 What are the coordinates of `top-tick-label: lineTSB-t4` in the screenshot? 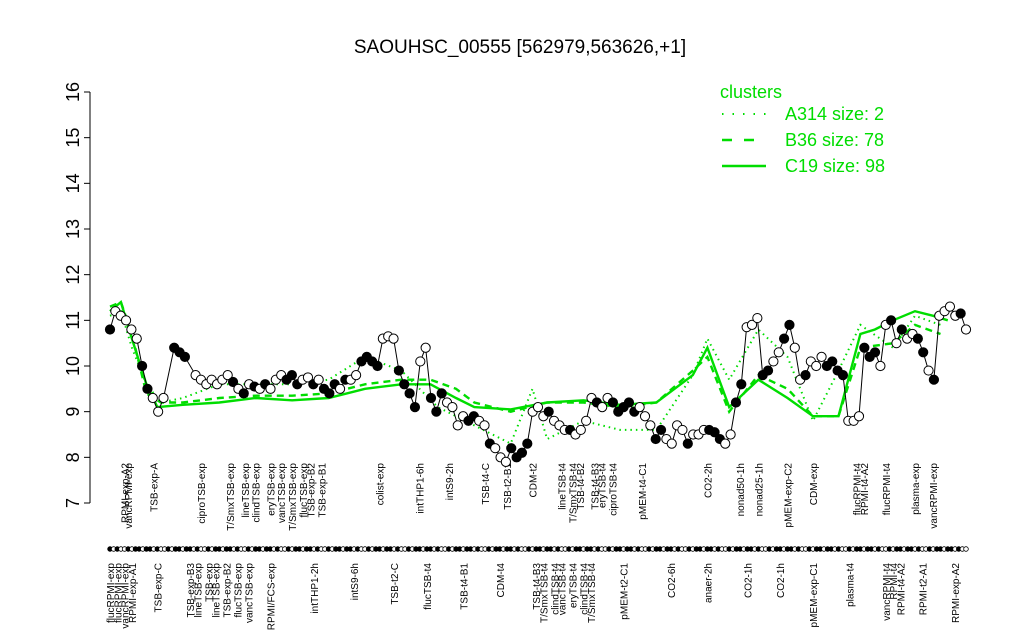 It's located at (563, 486).